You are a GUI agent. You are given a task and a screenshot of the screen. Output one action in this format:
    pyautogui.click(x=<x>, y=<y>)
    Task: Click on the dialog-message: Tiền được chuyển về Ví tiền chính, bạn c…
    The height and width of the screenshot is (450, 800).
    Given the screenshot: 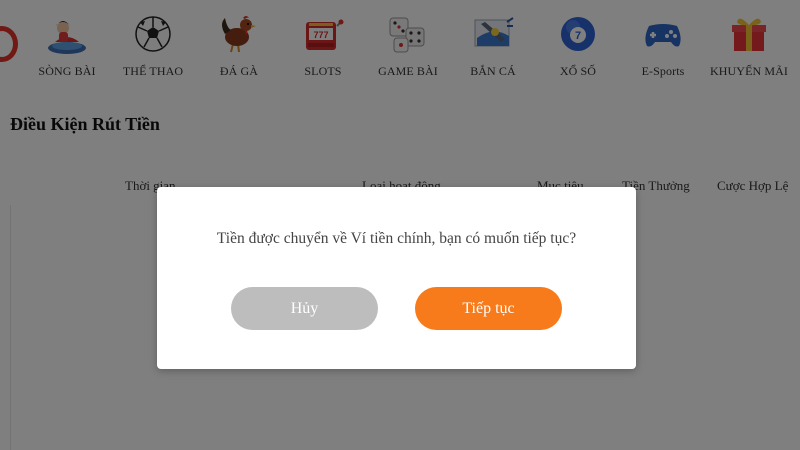 What is the action you would take?
    pyautogui.click(x=396, y=238)
    